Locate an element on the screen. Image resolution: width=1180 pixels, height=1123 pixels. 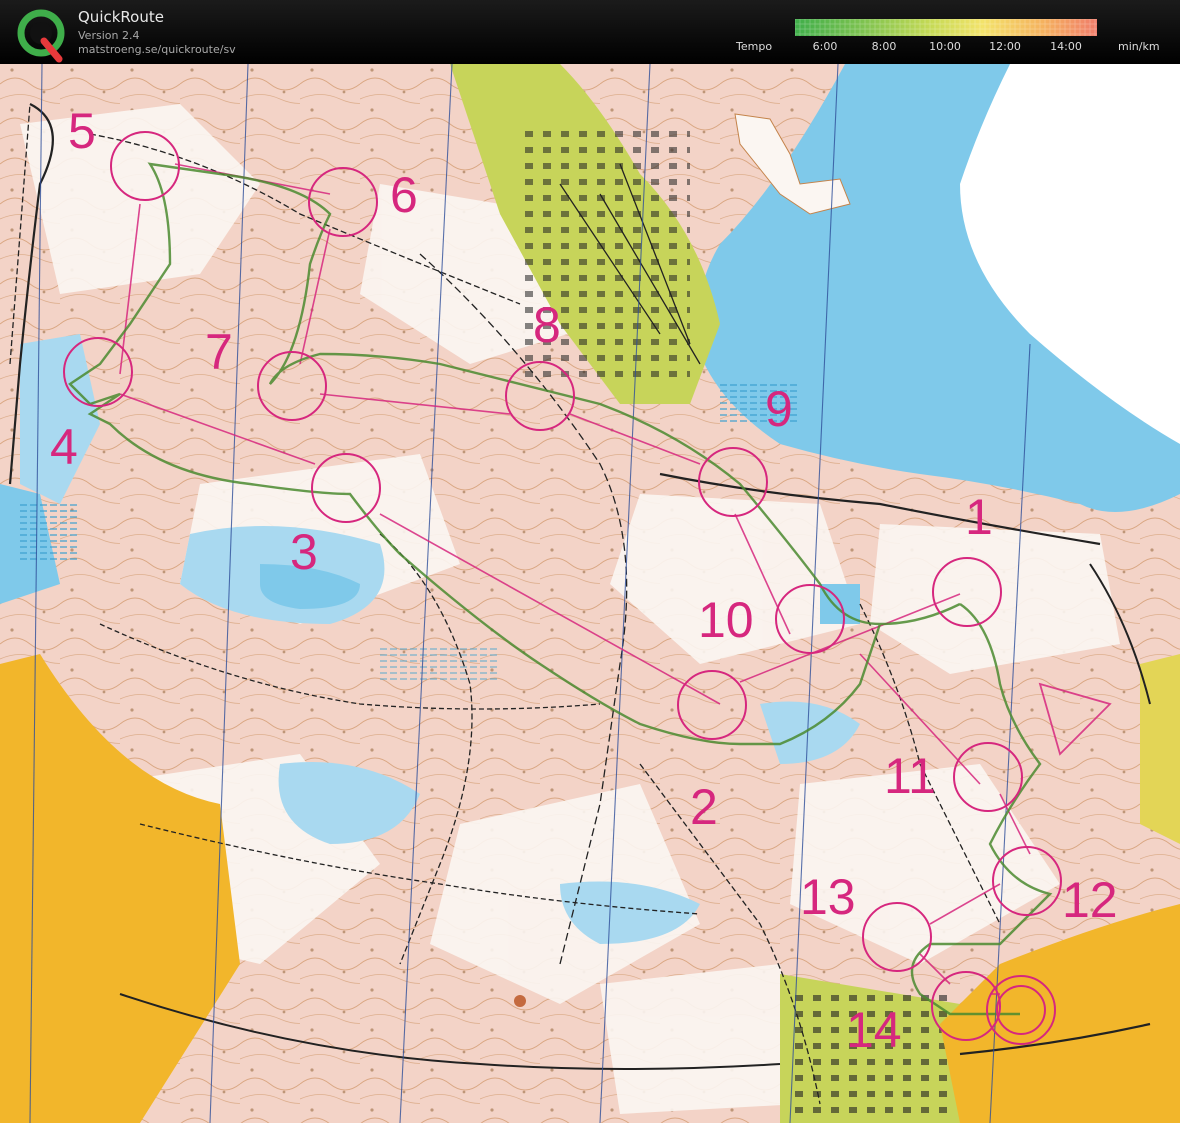
control-number: 9 is located at coordinates (779, 409).